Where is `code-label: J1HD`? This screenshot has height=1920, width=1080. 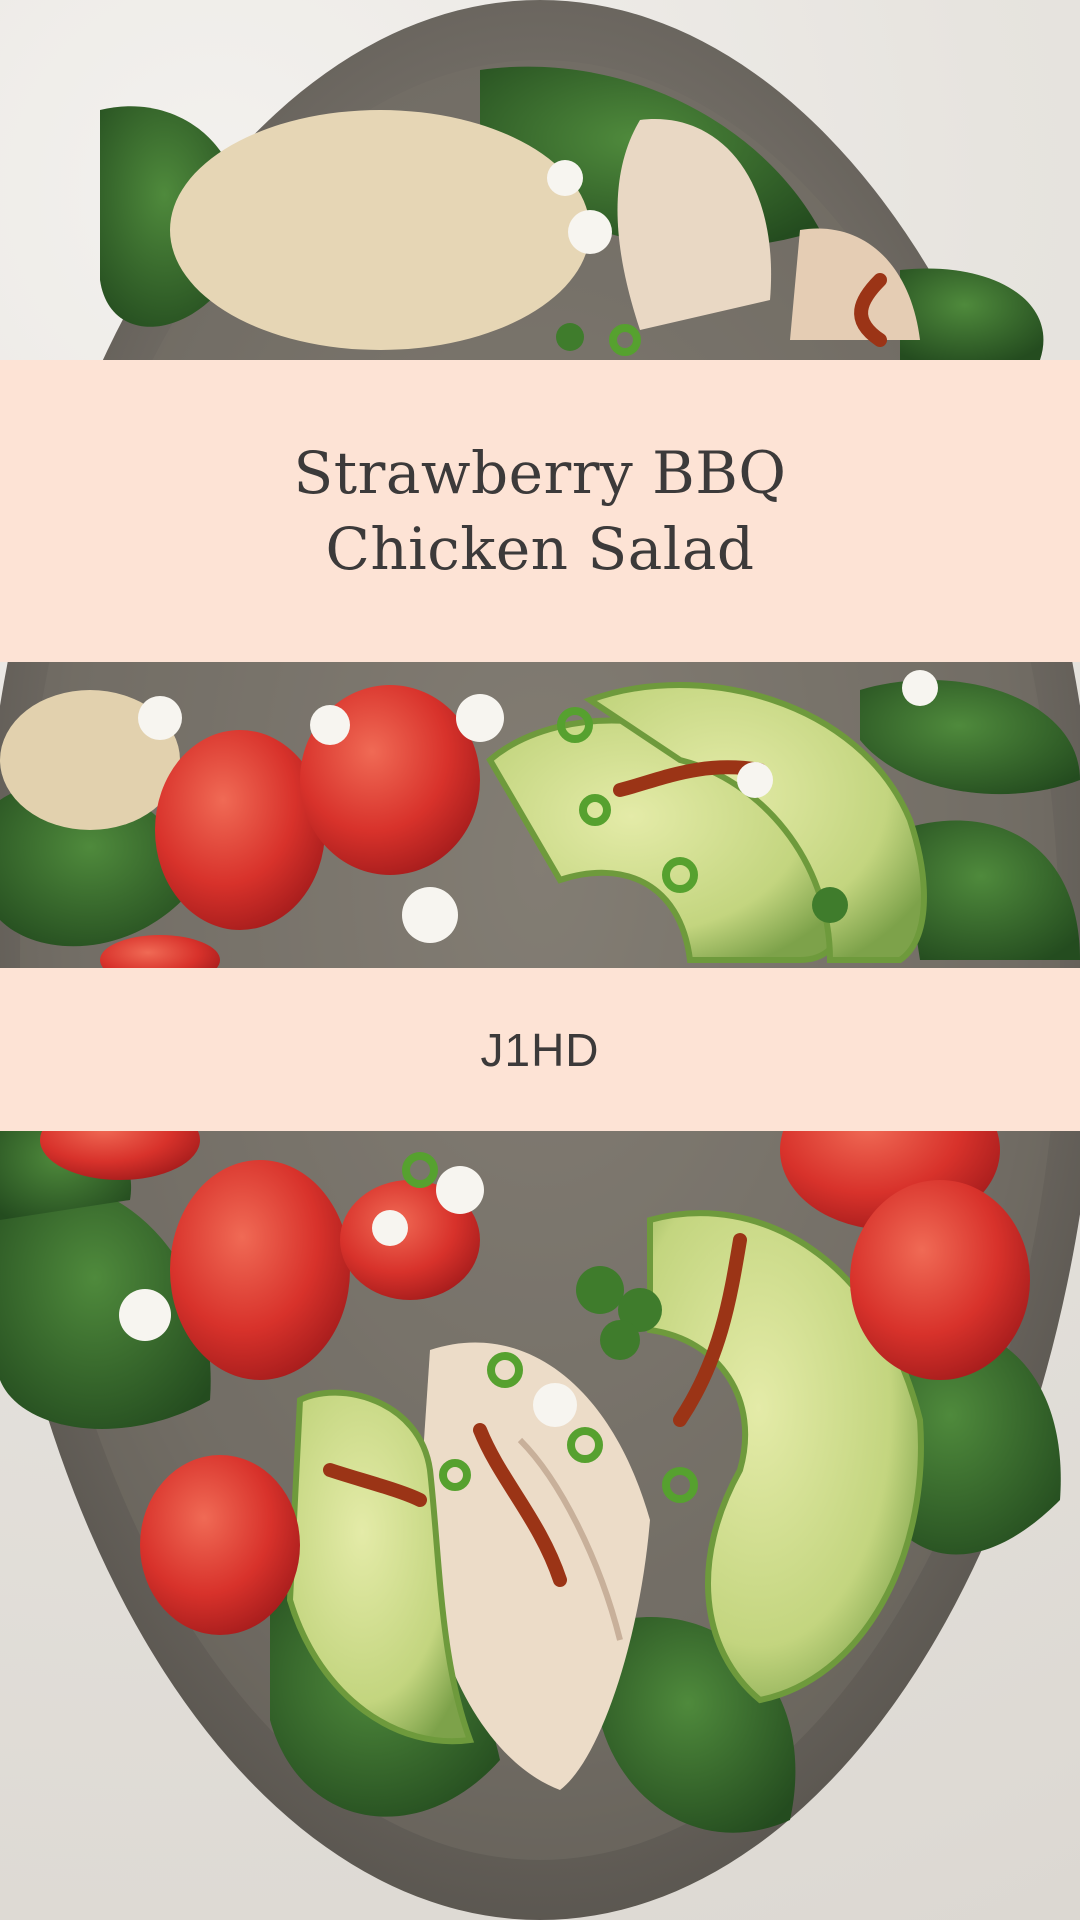 code-label: J1HD is located at coordinates (540, 1049).